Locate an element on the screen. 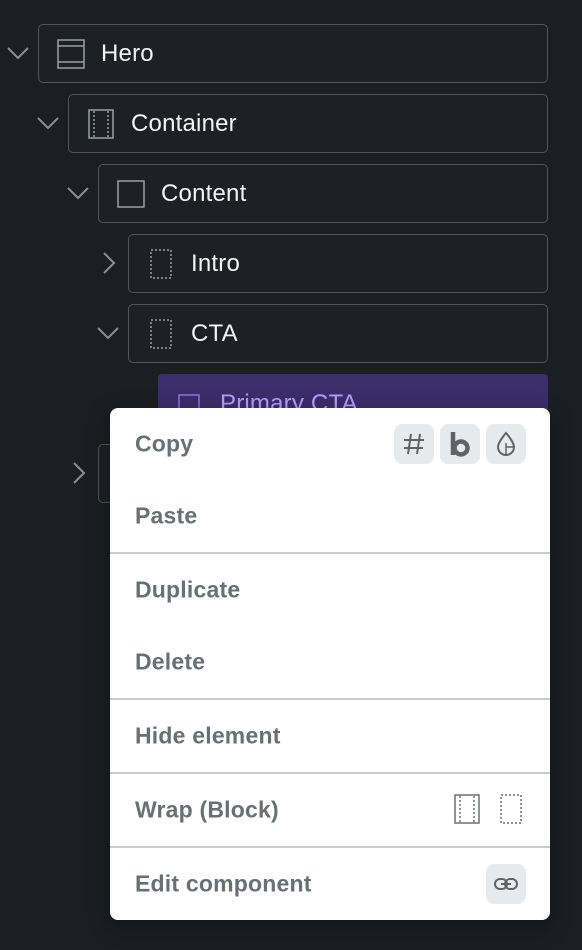 The image size is (582, 950). section-icon is located at coordinates (71, 54).